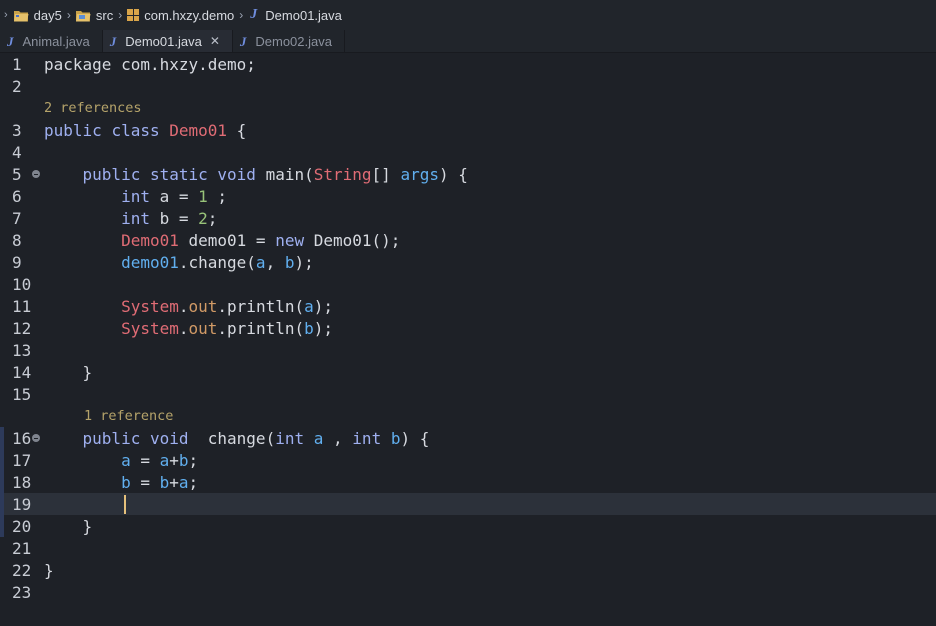  I want to click on code-token: ) {, so click(415, 438).